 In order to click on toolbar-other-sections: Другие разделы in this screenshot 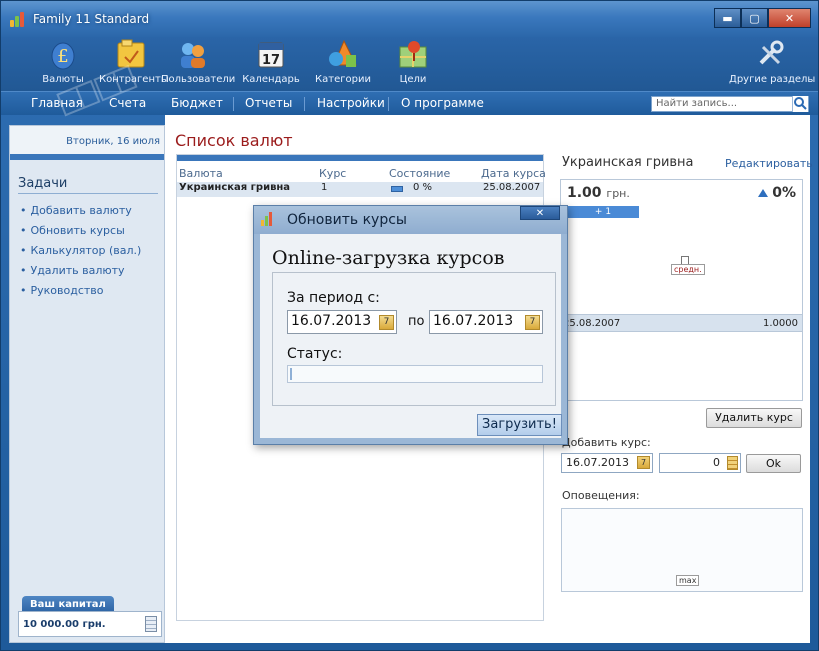, I will do `click(772, 61)`.